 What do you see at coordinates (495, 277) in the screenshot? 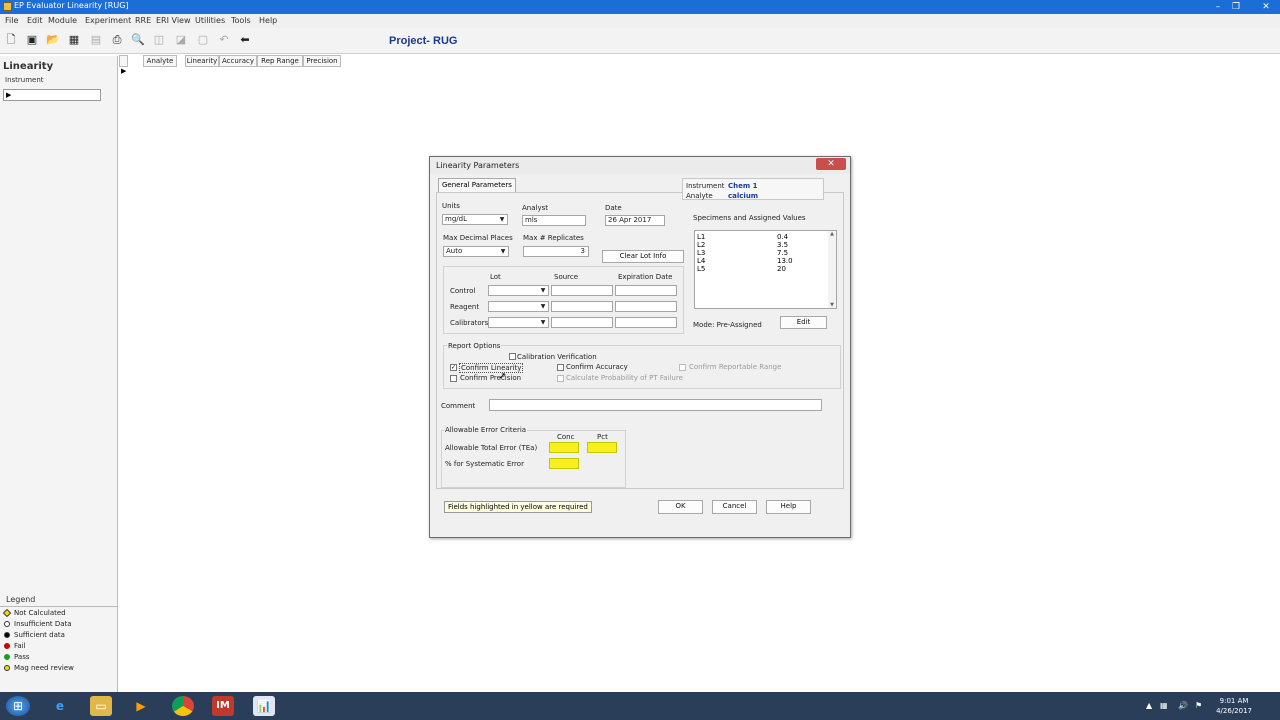
I see `lot-header: Lot` at bounding box center [495, 277].